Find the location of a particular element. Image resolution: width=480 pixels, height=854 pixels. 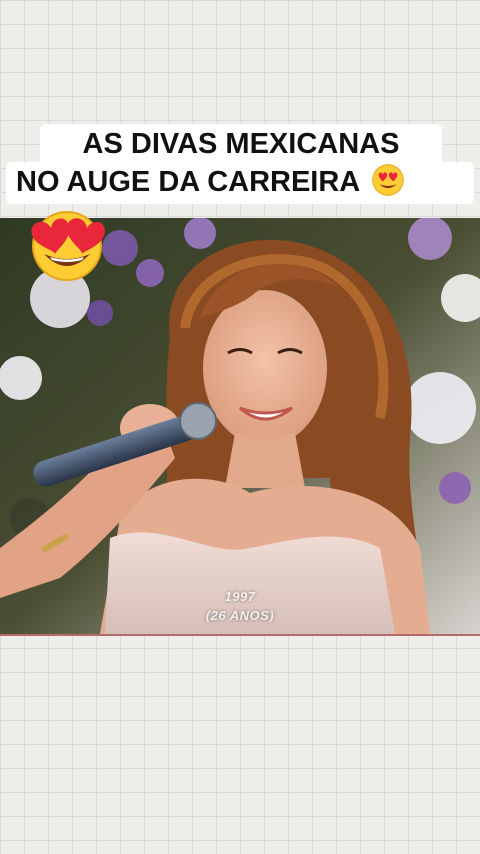

video-year-label: 1997 is located at coordinates (240, 596).